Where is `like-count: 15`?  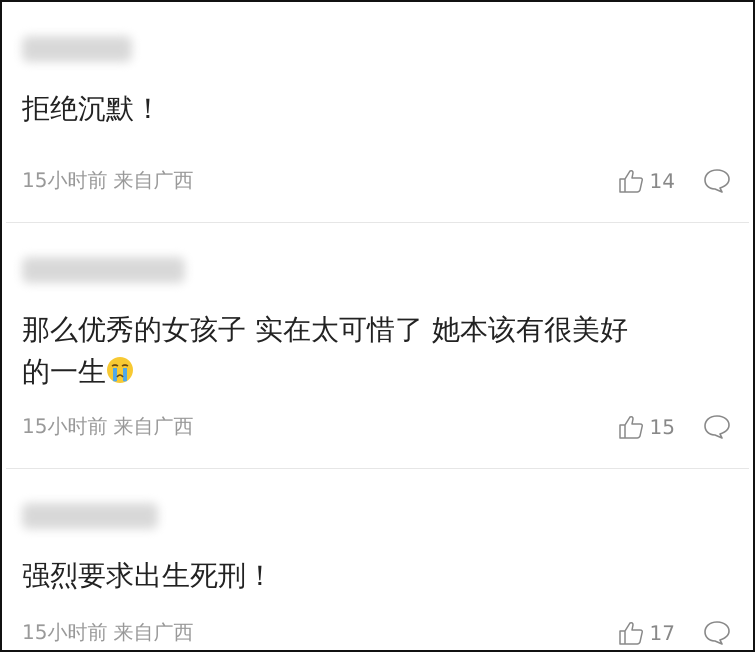 like-count: 15 is located at coordinates (662, 426).